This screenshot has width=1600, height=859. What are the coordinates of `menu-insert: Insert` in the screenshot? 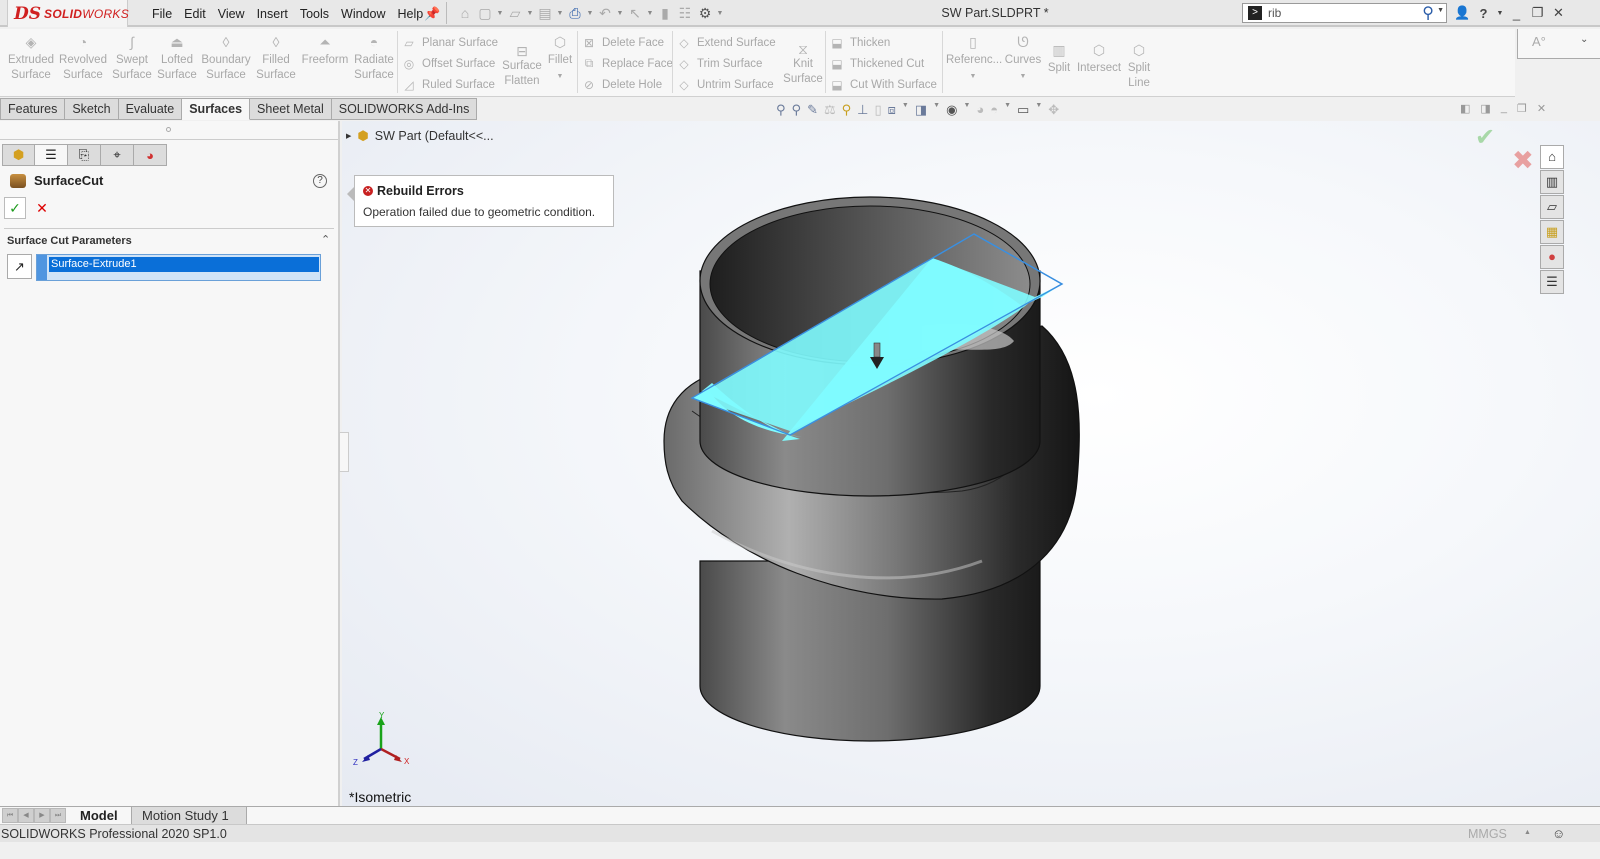 It's located at (272, 14).